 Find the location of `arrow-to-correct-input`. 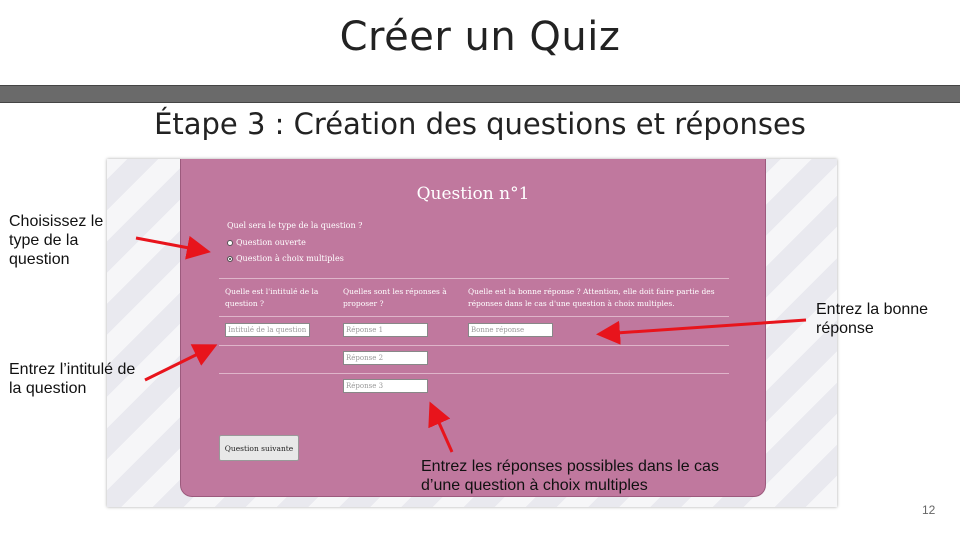

arrow-to-correct-input is located at coordinates (701, 331).